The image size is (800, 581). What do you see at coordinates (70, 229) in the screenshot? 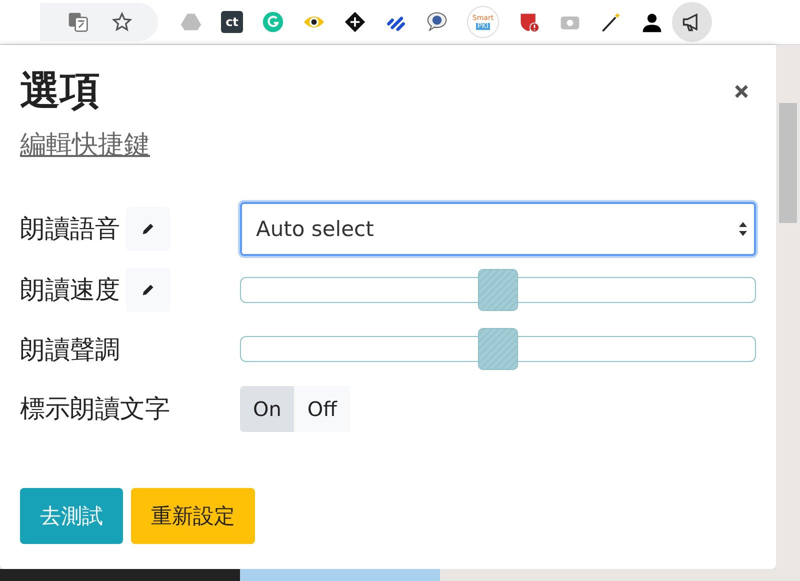
I see `setting-label: 朗讀語音` at bounding box center [70, 229].